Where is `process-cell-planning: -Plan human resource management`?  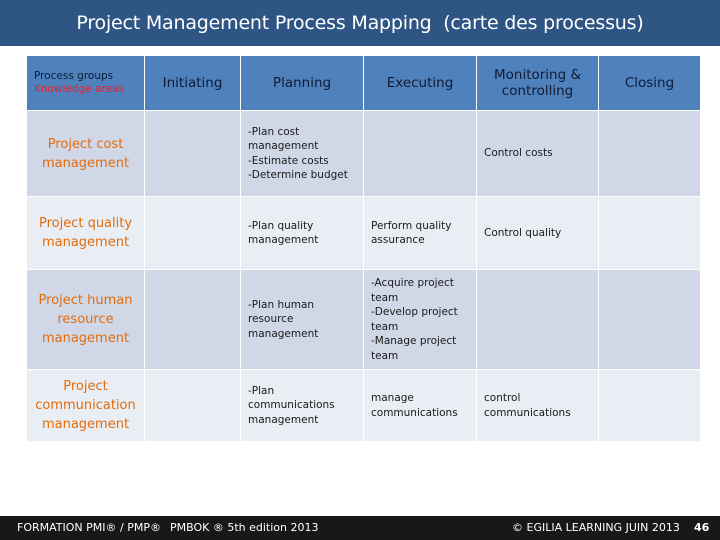
process-cell-planning: -Plan human resource management is located at coordinates (302, 319).